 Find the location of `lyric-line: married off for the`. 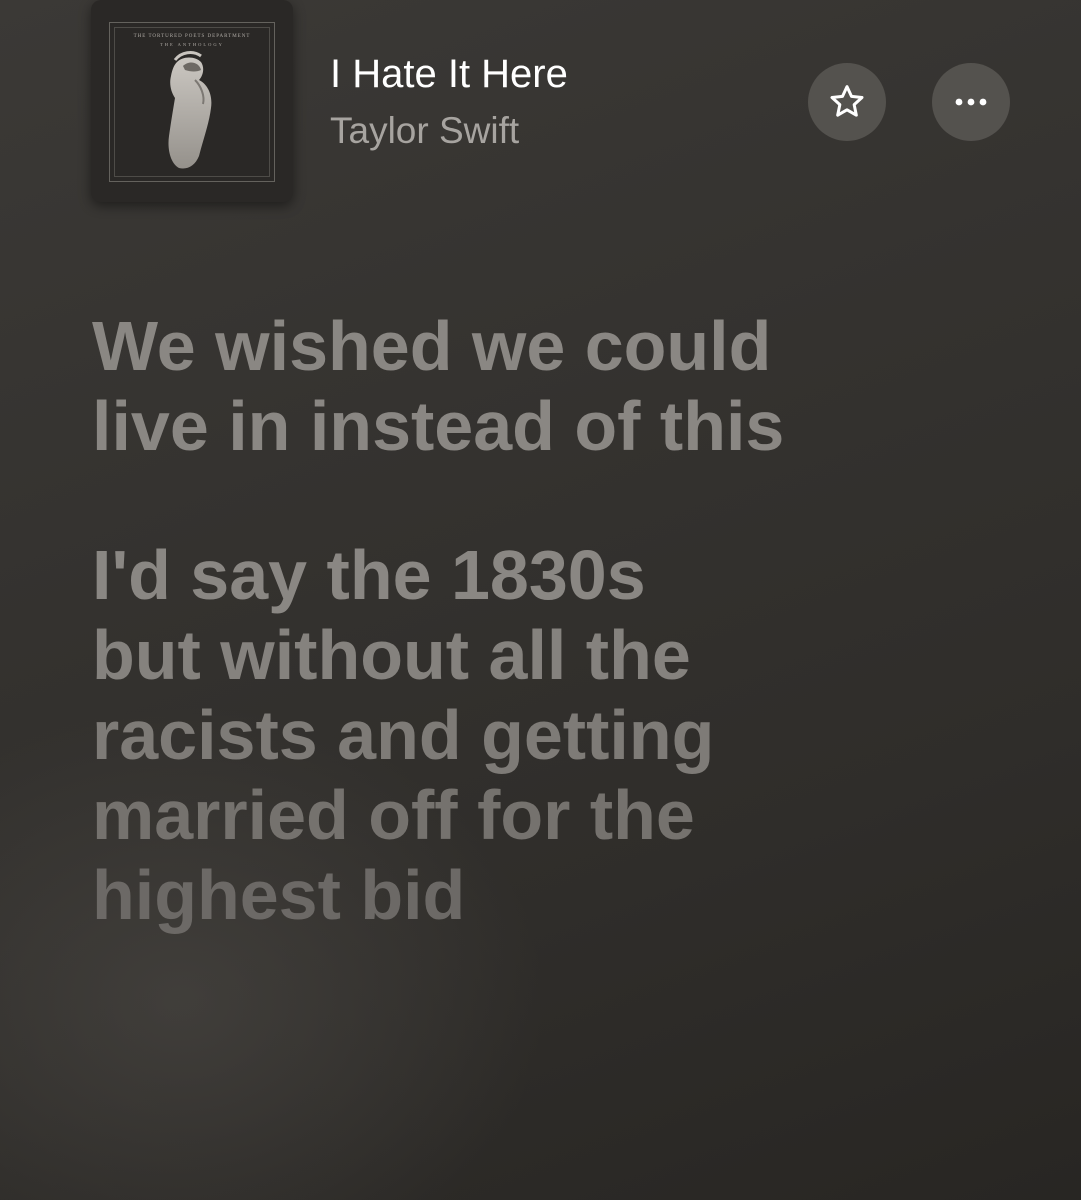

lyric-line: married off for the is located at coordinates (572, 815).